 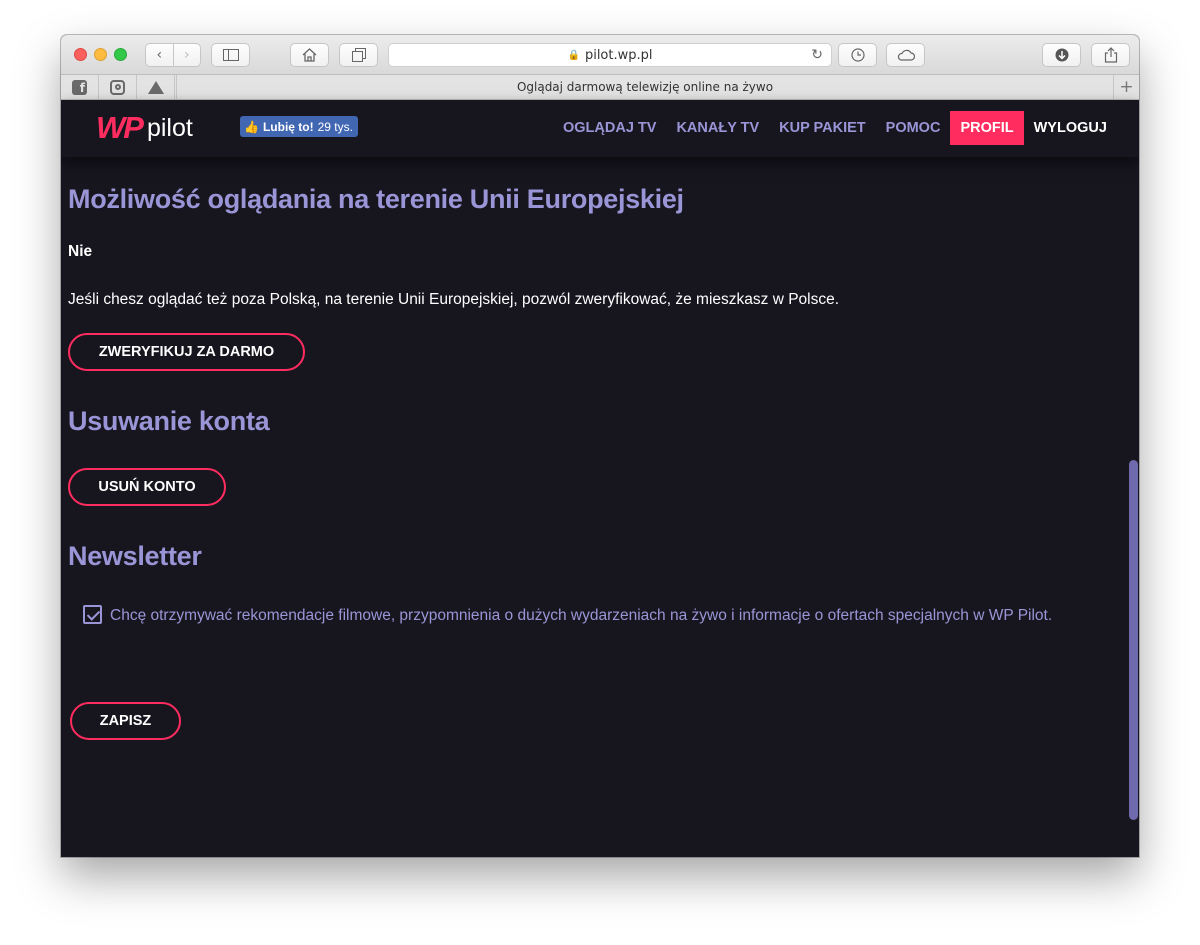 I want to click on maximize-window-button, so click(x=120, y=54).